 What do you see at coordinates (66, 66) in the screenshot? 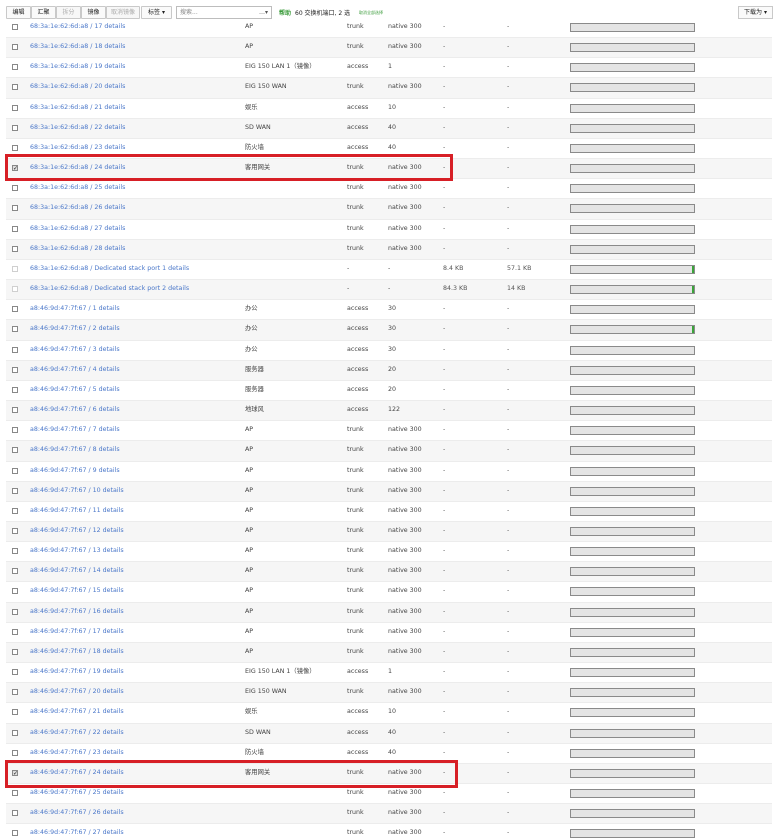
I see `port-link: 68:3a:1e:62:6d:a8 / 19` at bounding box center [66, 66].